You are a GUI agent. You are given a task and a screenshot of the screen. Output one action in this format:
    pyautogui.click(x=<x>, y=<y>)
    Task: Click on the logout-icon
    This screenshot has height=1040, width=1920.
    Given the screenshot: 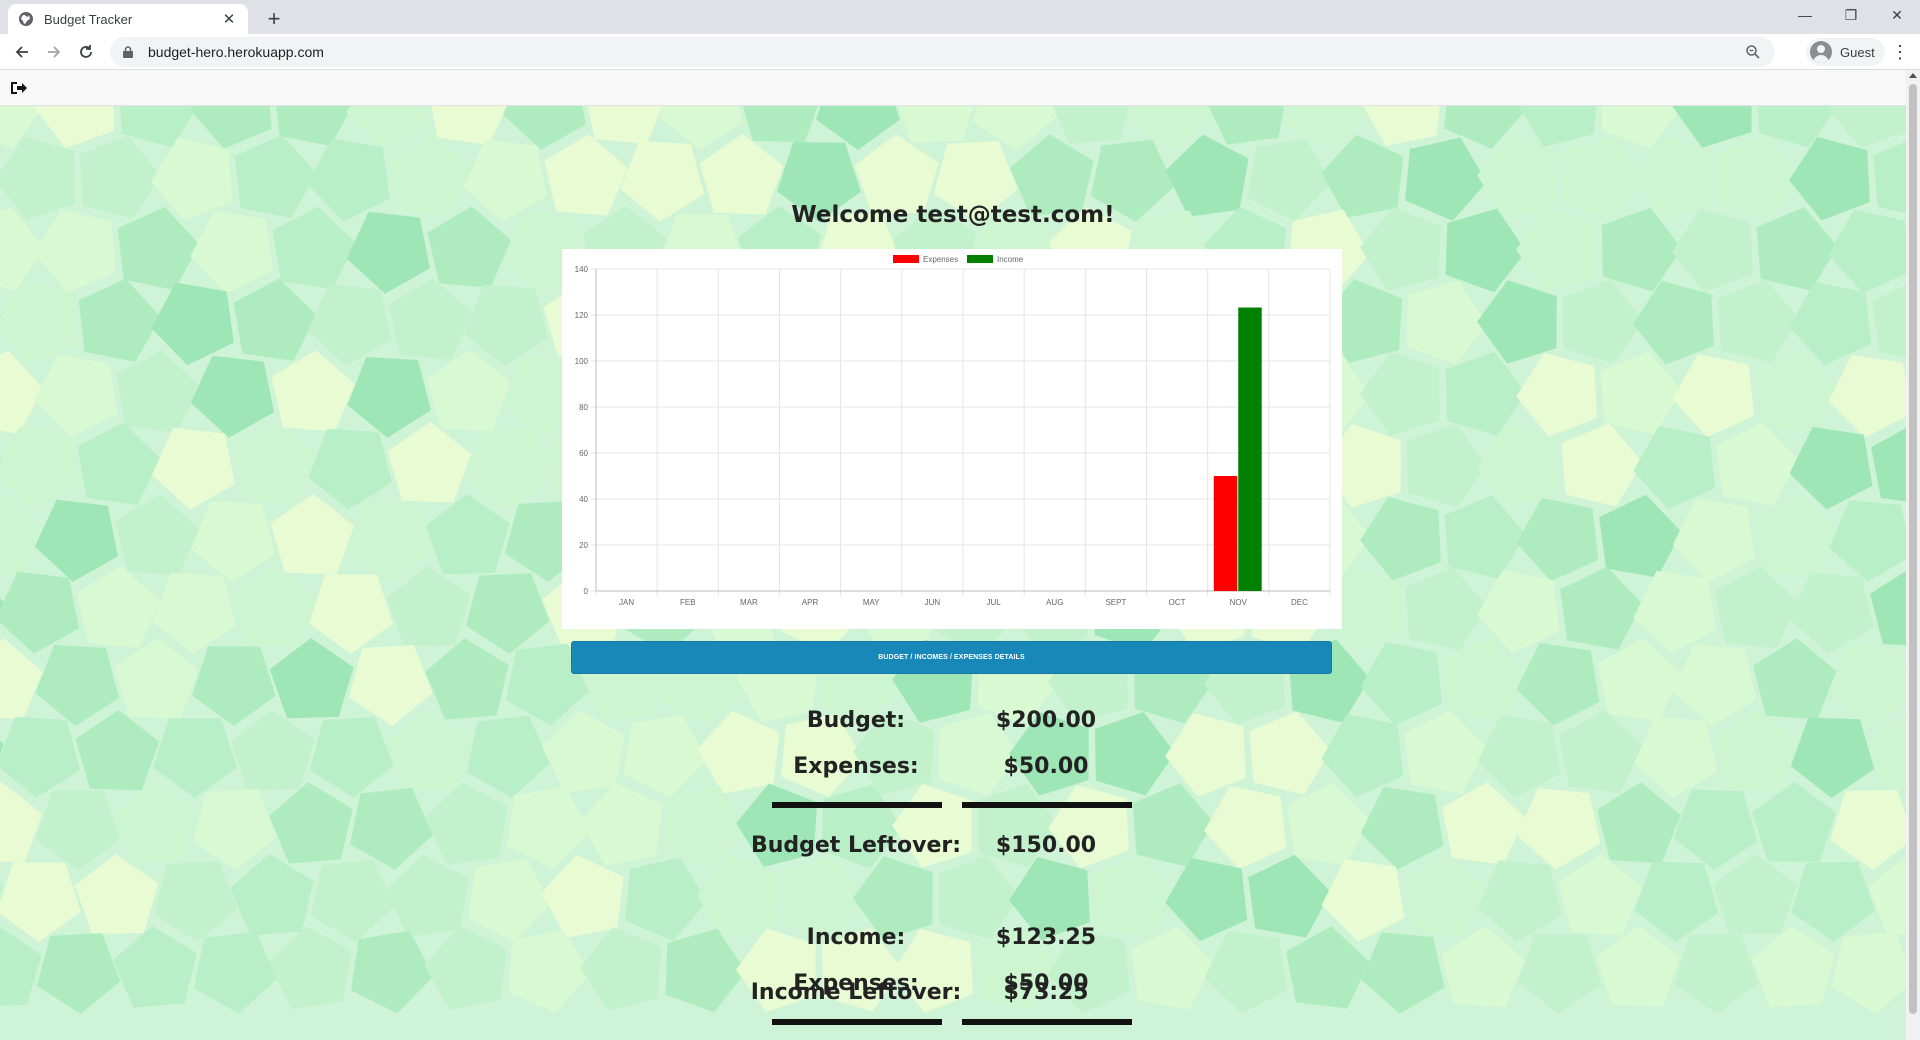 What is the action you would take?
    pyautogui.click(x=19, y=88)
    